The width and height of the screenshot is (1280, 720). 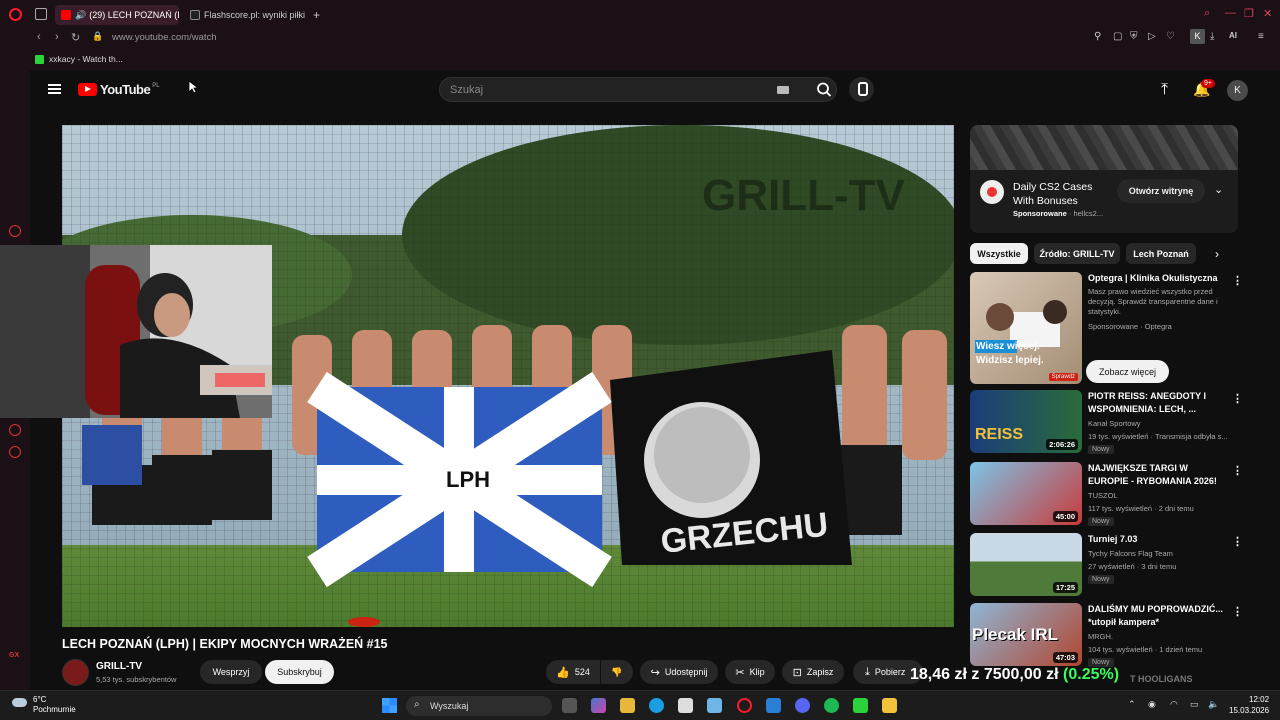 I want to click on notepad-icon, so click(x=889, y=705).